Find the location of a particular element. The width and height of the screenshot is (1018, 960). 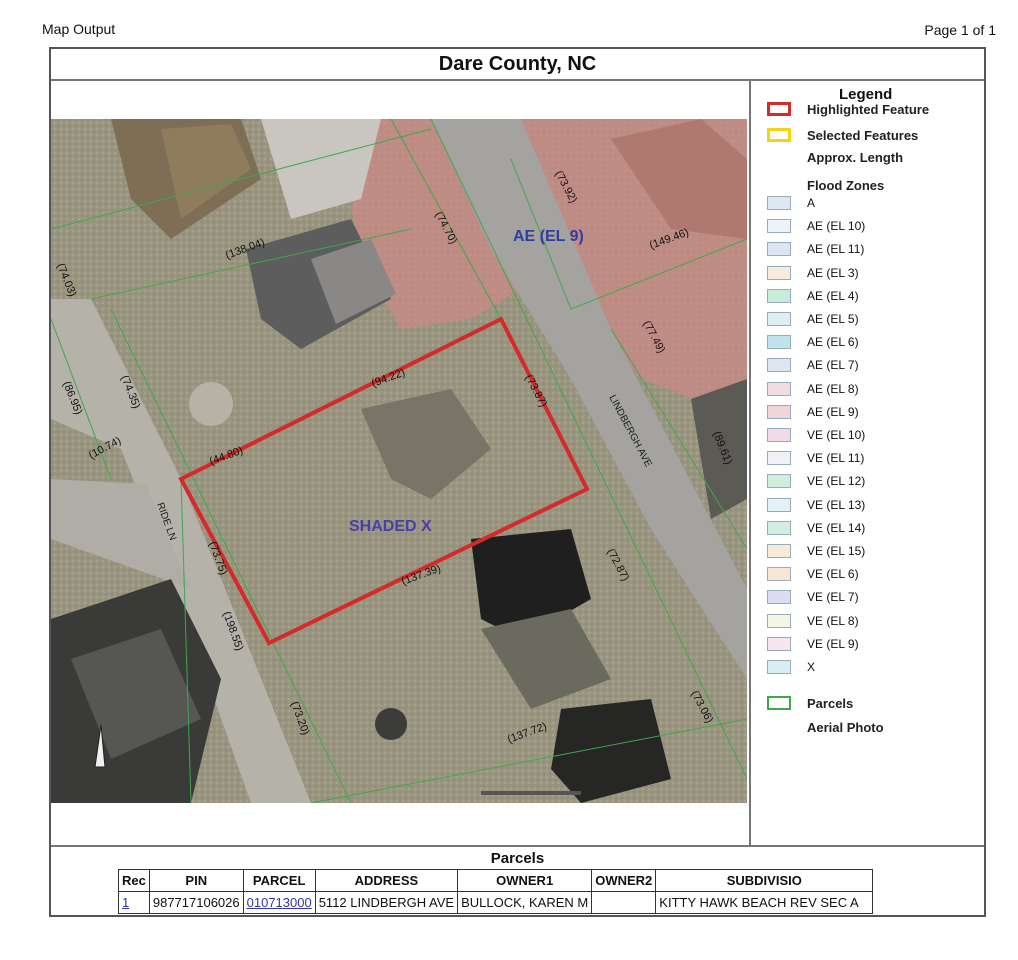

legend-item-label: VE (EL 13) is located at coordinates (836, 504).